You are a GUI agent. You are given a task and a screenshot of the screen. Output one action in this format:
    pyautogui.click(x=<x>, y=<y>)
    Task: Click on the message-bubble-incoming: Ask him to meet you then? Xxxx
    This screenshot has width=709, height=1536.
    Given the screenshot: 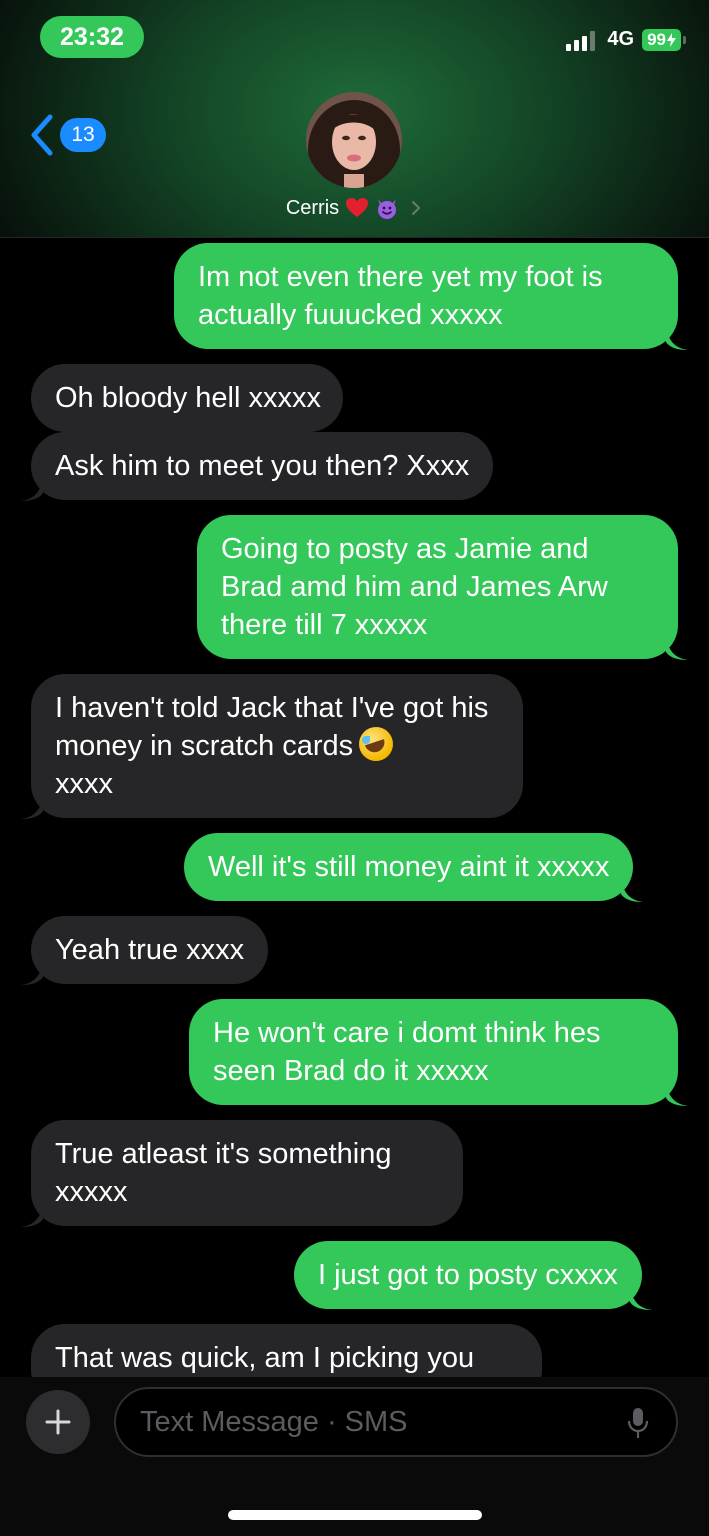 What is the action you would take?
    pyautogui.click(x=257, y=466)
    